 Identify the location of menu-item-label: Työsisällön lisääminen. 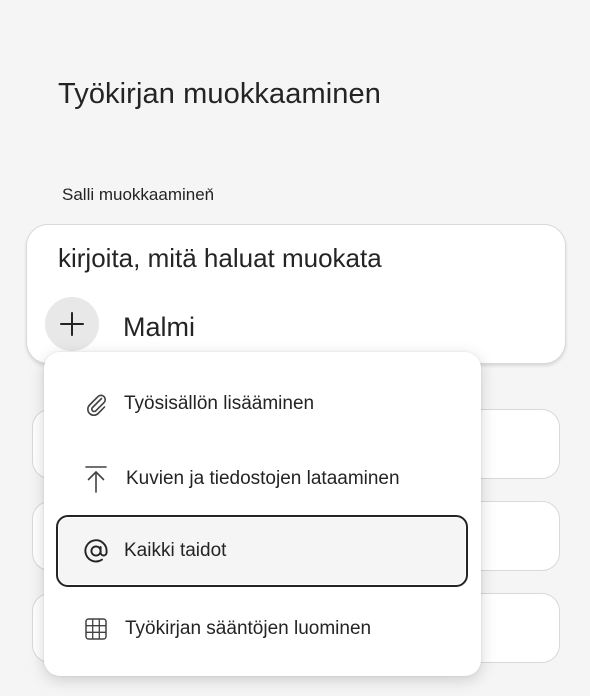
(219, 403).